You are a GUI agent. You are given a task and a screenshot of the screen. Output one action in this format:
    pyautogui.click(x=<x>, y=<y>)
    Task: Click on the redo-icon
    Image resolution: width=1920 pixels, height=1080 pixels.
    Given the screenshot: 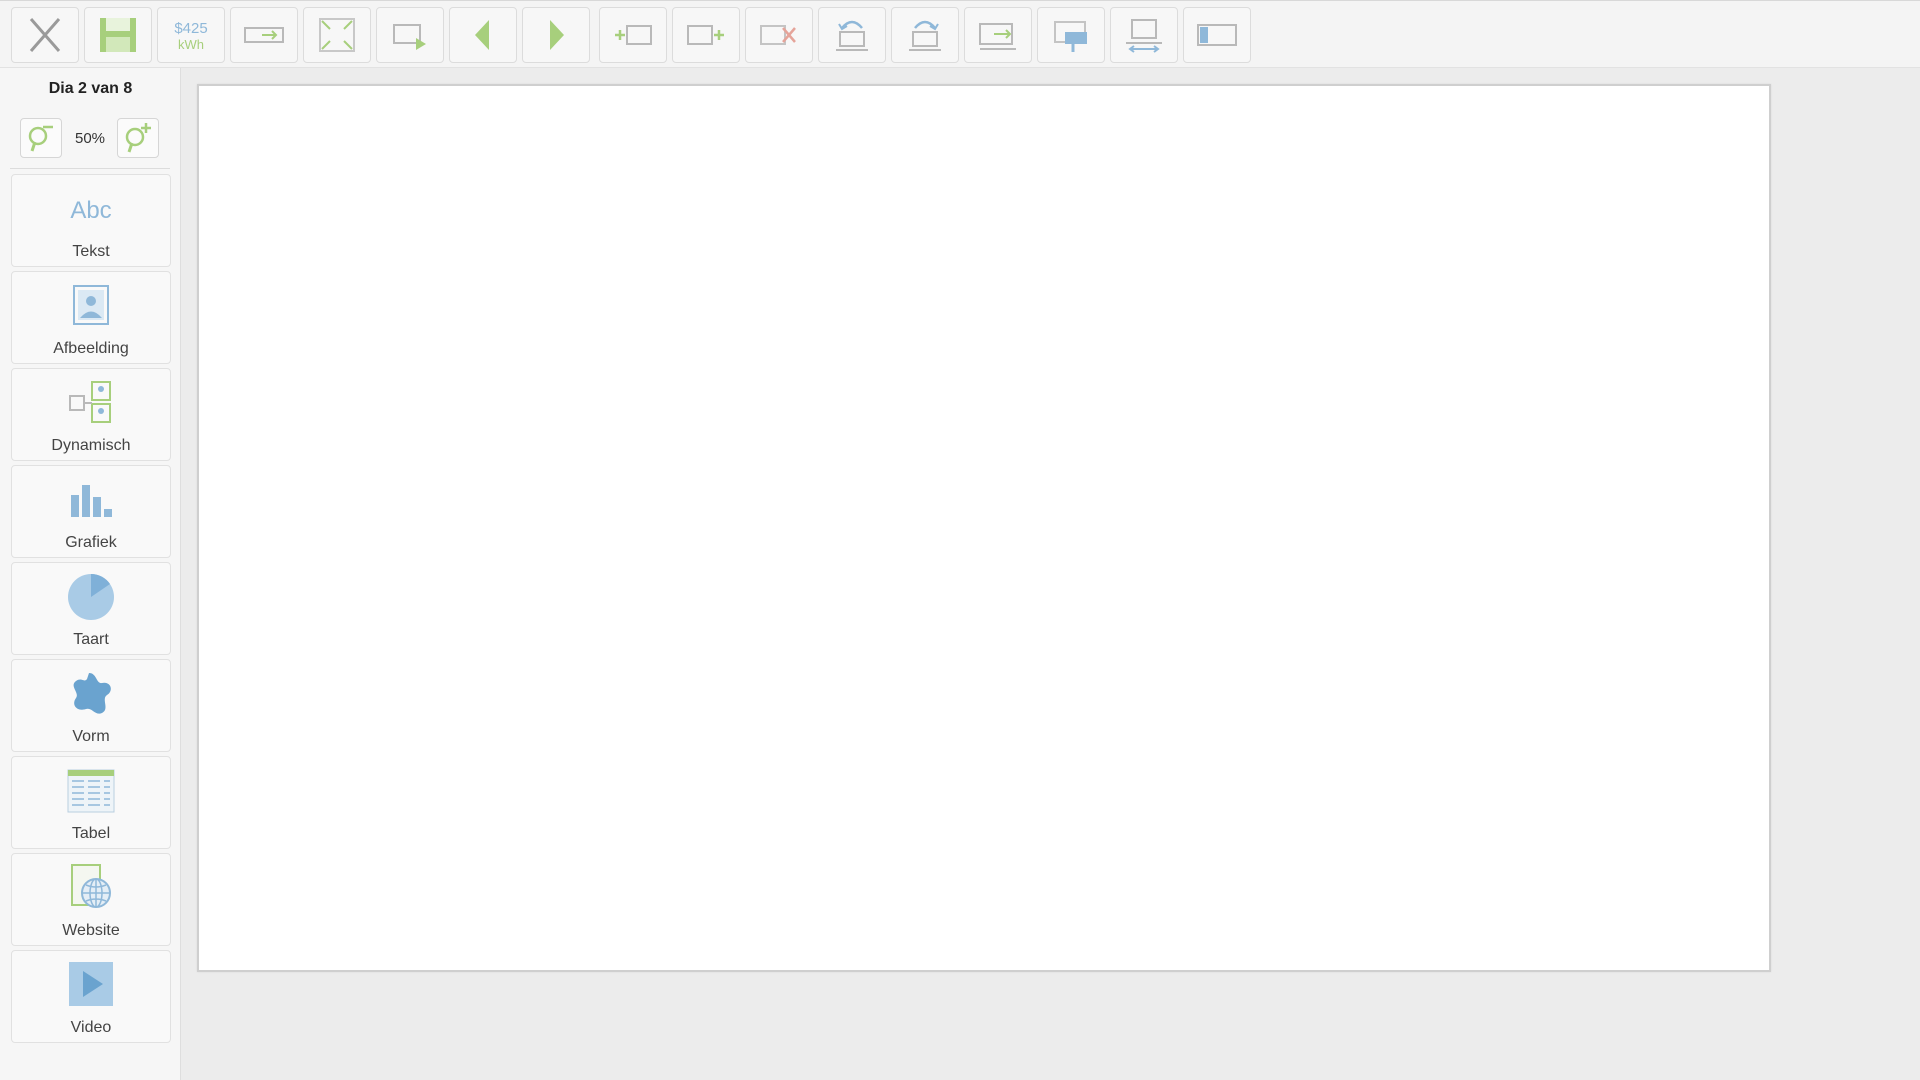 What is the action you would take?
    pyautogui.click(x=925, y=35)
    